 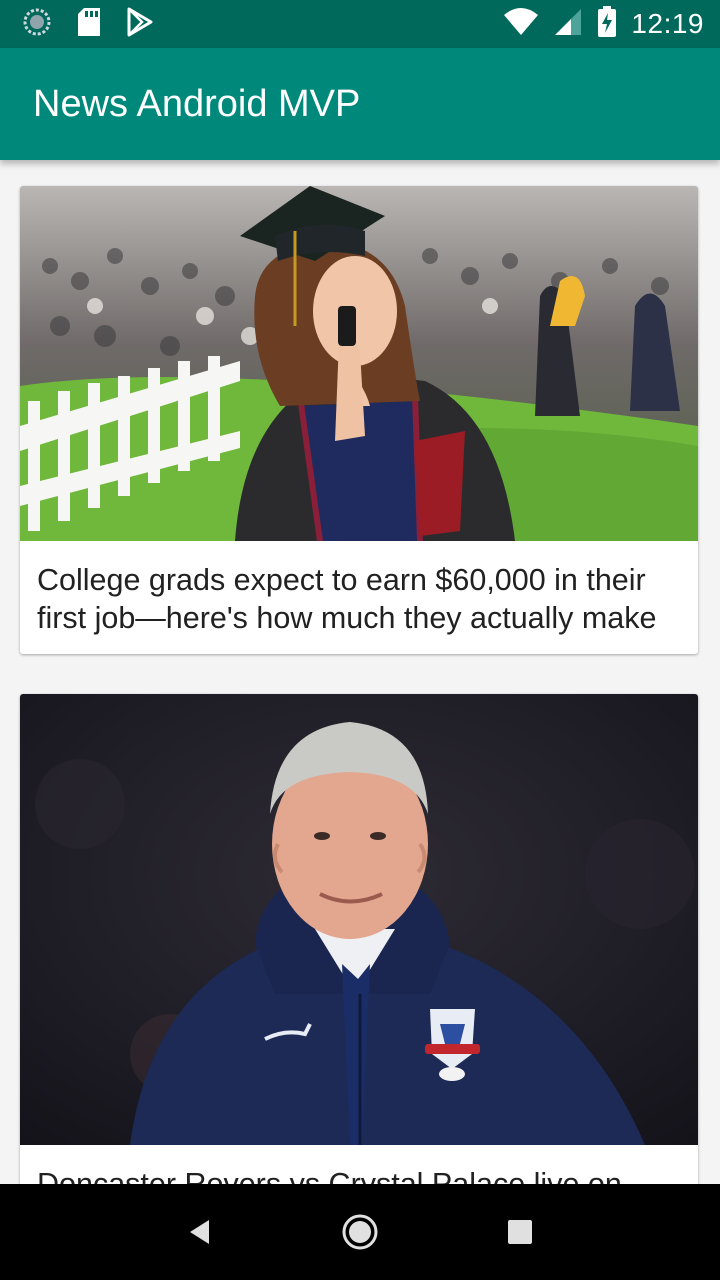 What do you see at coordinates (89, 24) in the screenshot?
I see `sd-card-icon` at bounding box center [89, 24].